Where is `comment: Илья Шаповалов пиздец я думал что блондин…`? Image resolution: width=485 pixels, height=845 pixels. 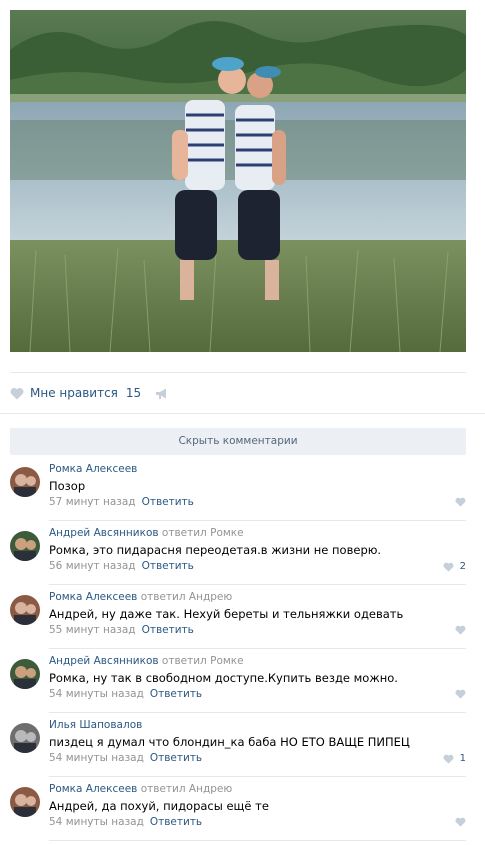 comment: Илья Шаповалов пиздец я думал что блондин… is located at coordinates (238, 749).